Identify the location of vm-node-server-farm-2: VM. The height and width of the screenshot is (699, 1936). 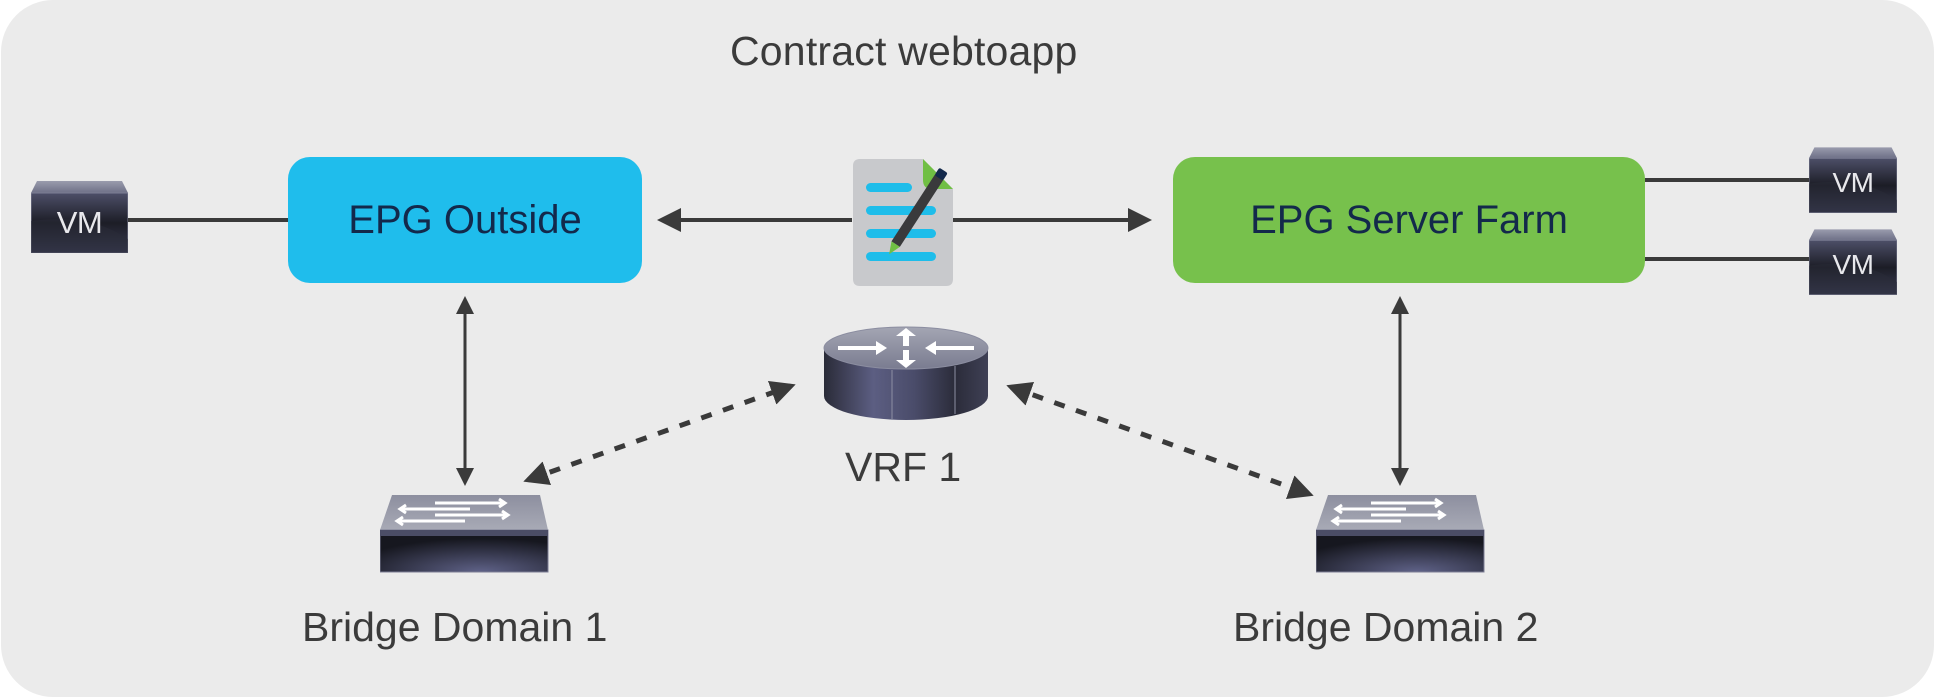
(1853, 262).